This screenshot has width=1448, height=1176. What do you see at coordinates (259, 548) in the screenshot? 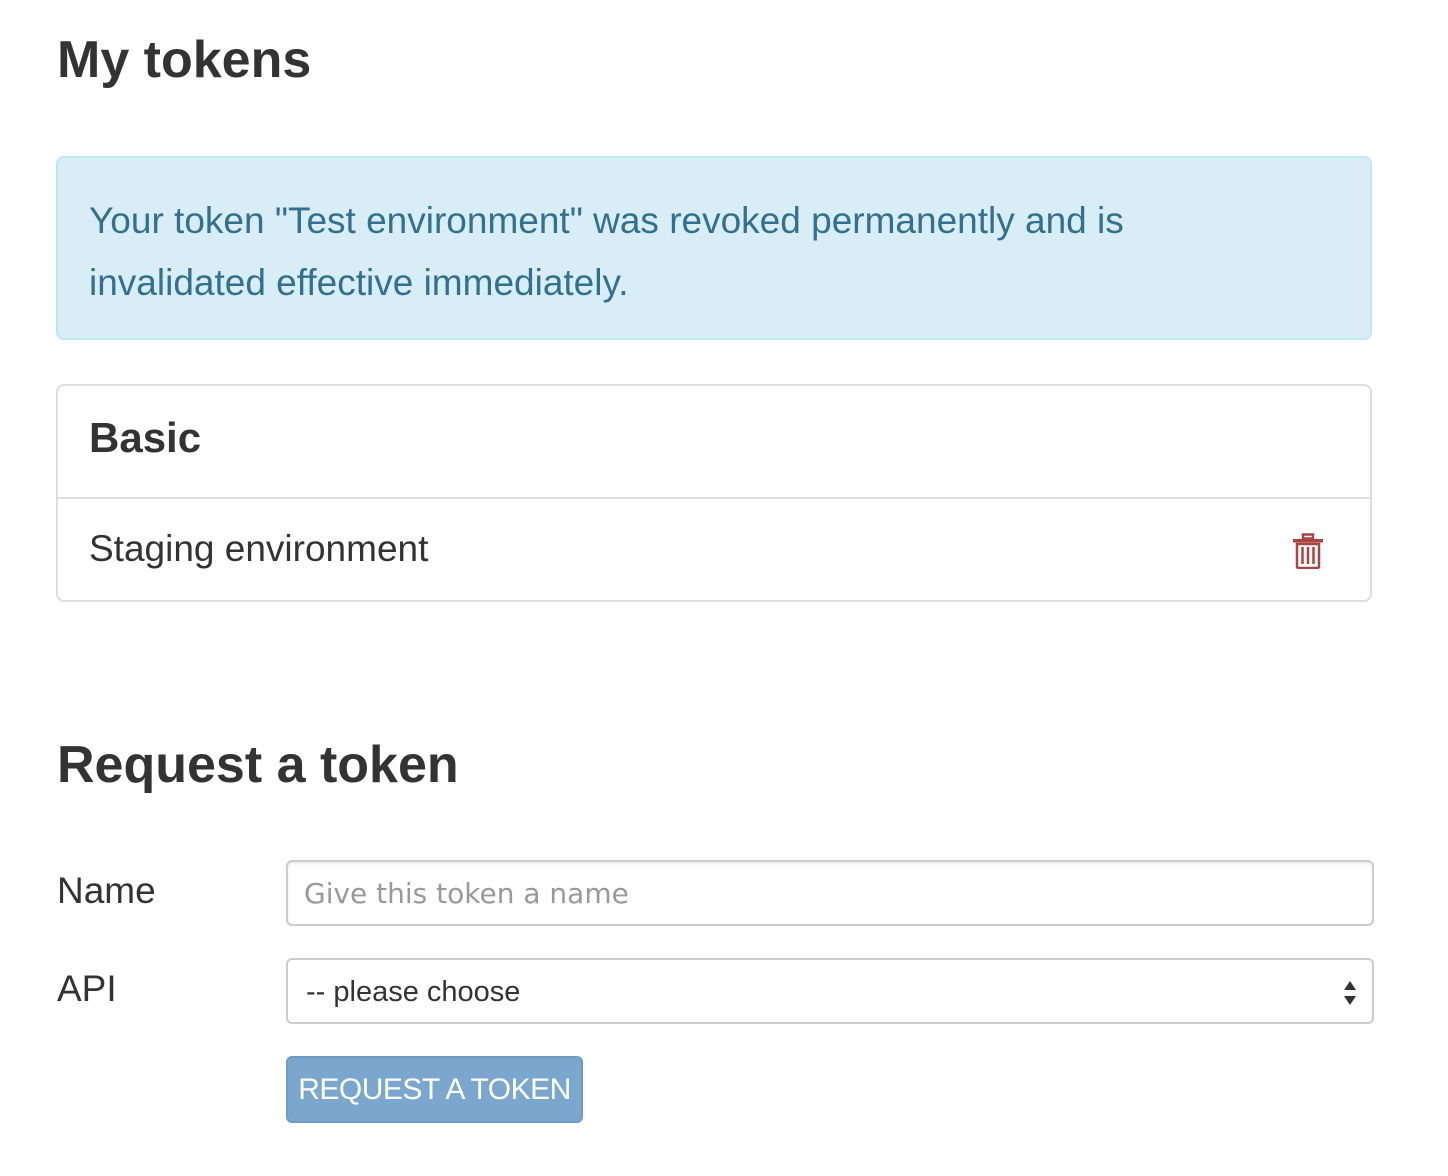
I see `token-name: Staging environment` at bounding box center [259, 548].